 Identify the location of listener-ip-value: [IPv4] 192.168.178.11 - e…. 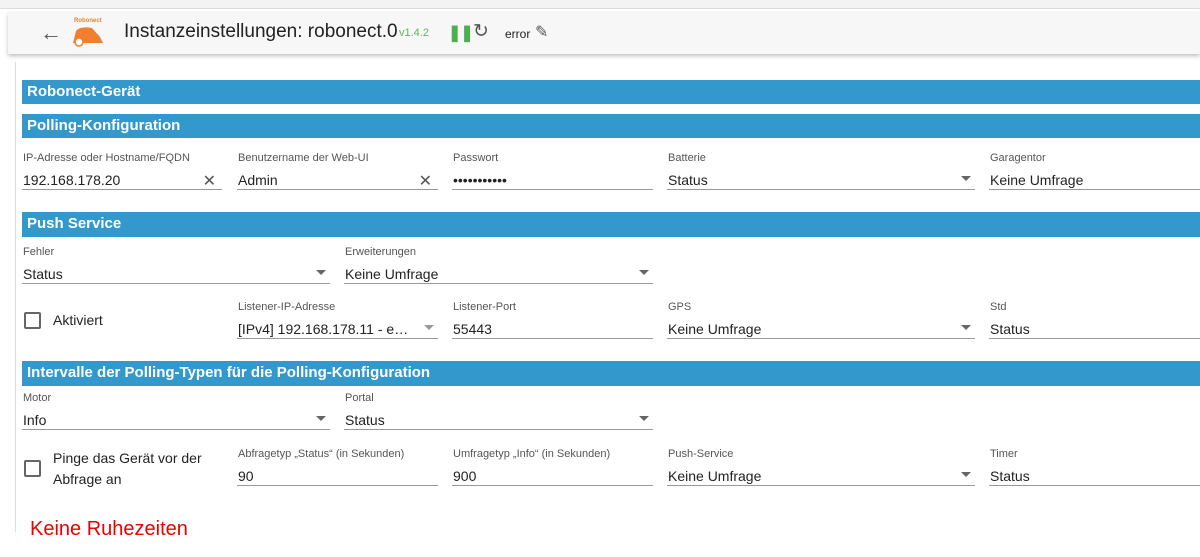
(323, 329).